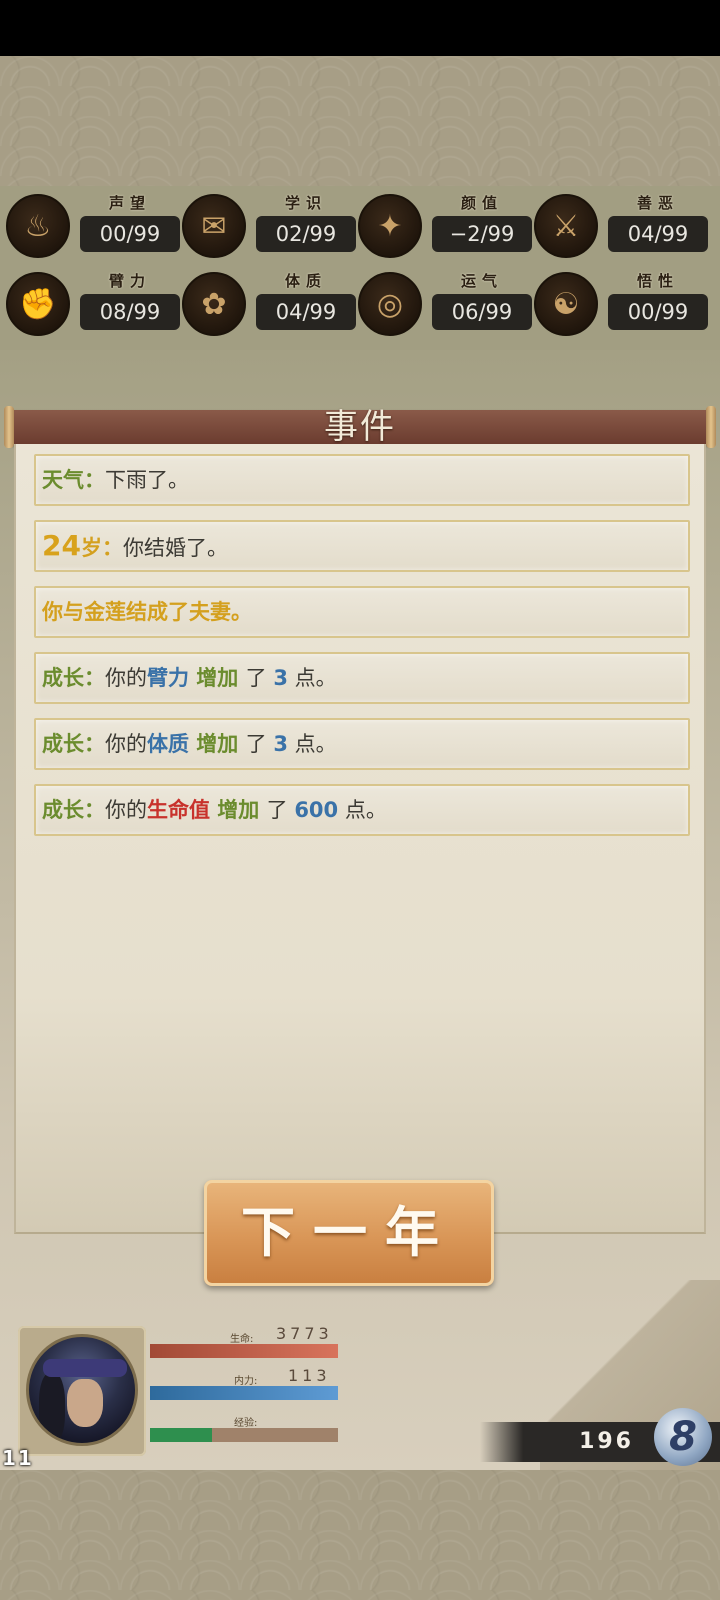 The height and width of the screenshot is (1600, 720). Describe the element at coordinates (390, 304) in the screenshot. I see `coin-purse-icon: ◎` at that location.